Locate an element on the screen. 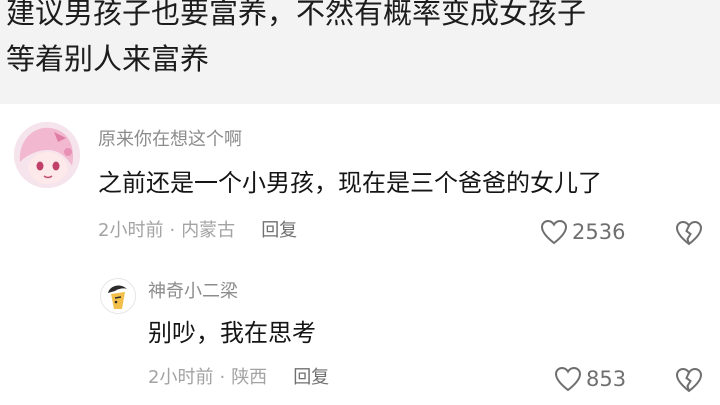  like-count: 853 is located at coordinates (606, 379).